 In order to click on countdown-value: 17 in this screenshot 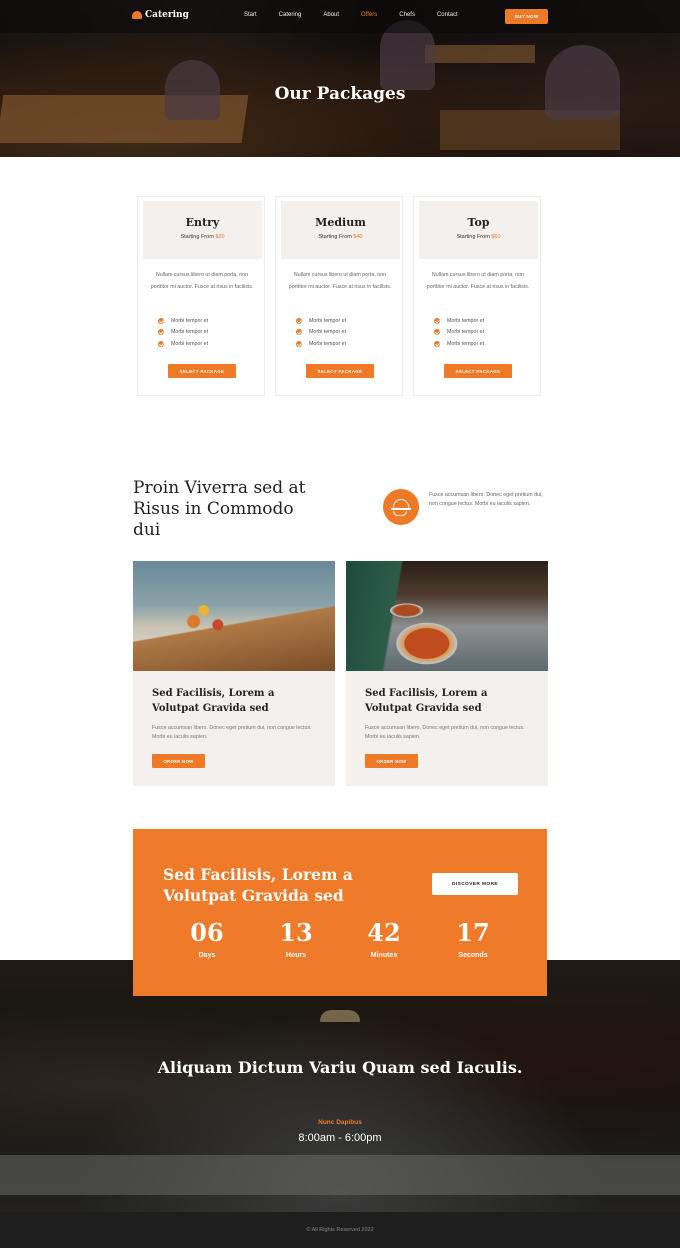, I will do `click(473, 932)`.